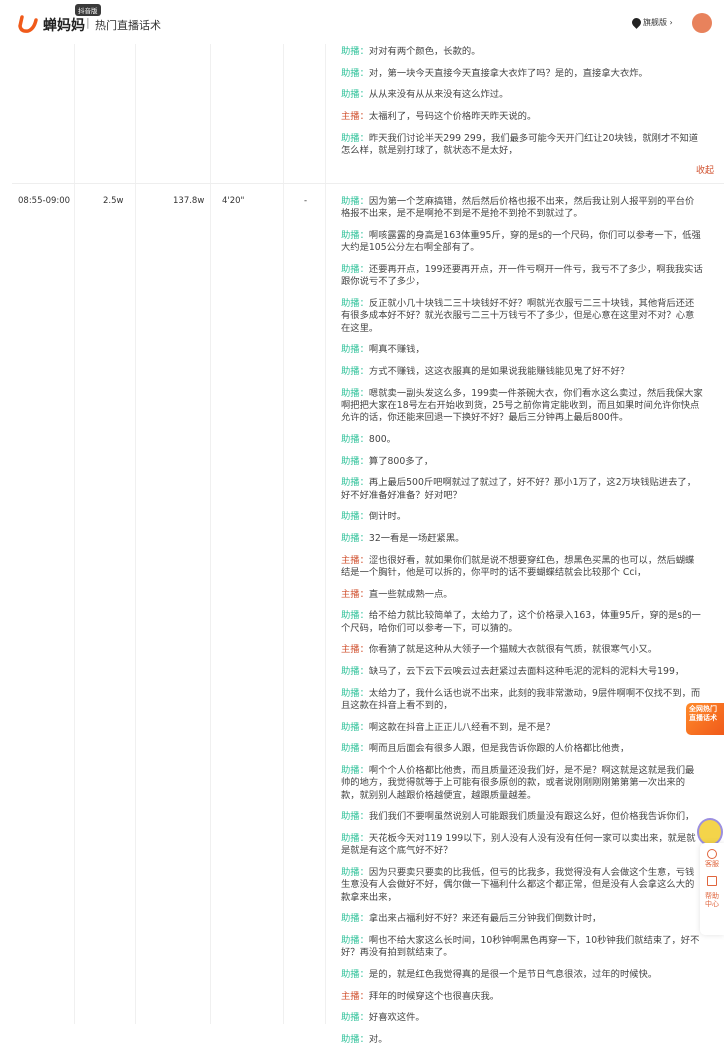  I want to click on script-message: 助播：拿出来占福利好不好？来还有最后三分钟我们倒数计时，, so click(471, 919).